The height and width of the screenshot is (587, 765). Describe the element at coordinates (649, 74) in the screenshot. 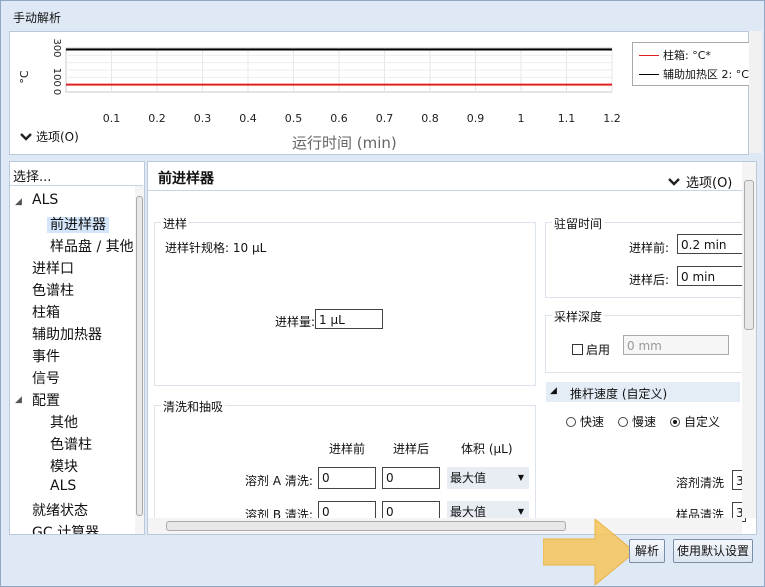

I see `legend-line-aux` at that location.